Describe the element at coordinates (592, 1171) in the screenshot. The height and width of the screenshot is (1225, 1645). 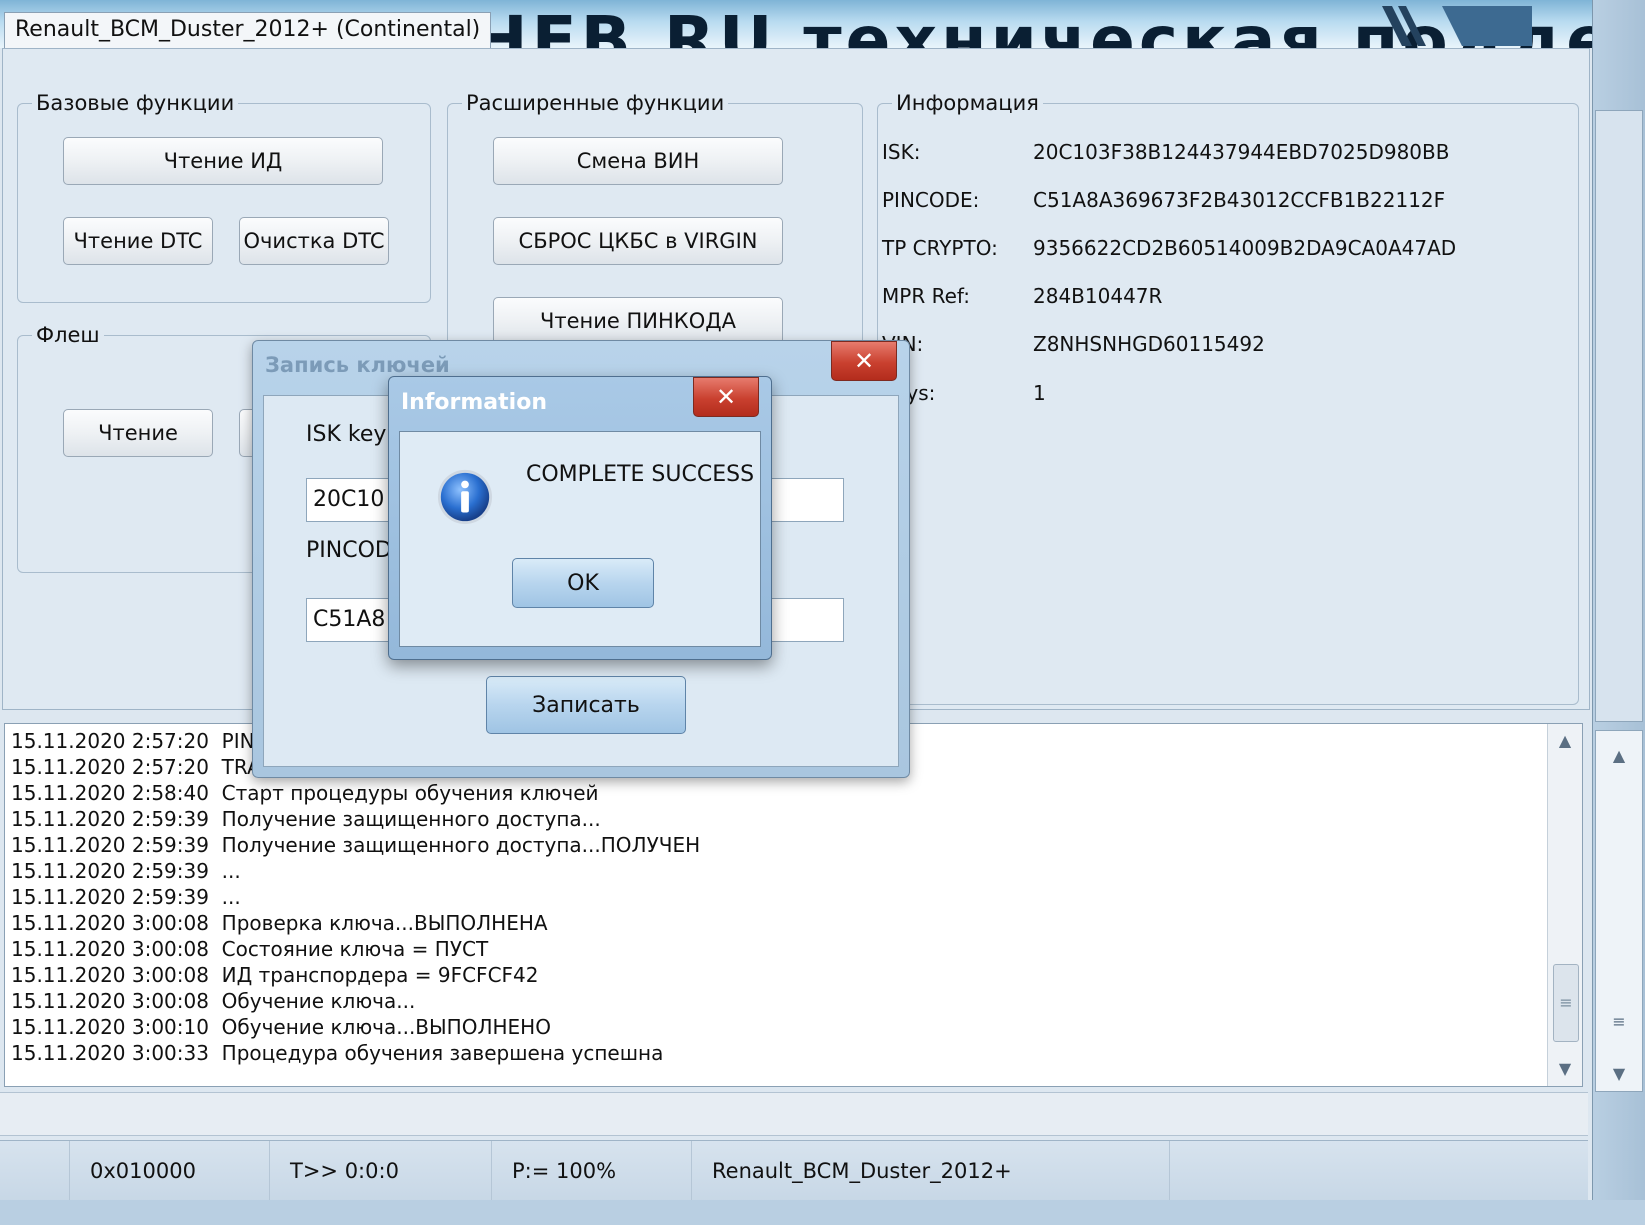
I see `status-progress: P:= 100%` at that location.